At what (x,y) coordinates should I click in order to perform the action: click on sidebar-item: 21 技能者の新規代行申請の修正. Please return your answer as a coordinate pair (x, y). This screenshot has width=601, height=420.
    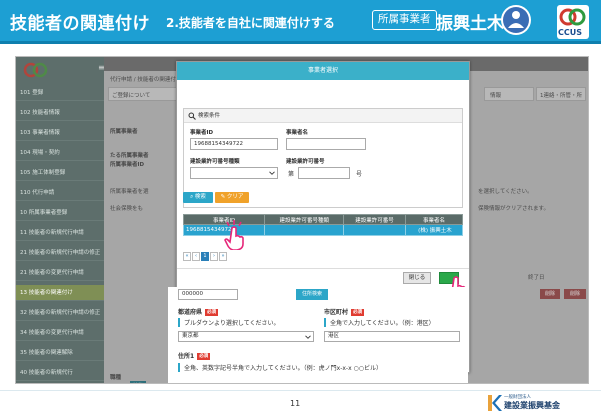
    Looking at the image, I should click on (60, 253).